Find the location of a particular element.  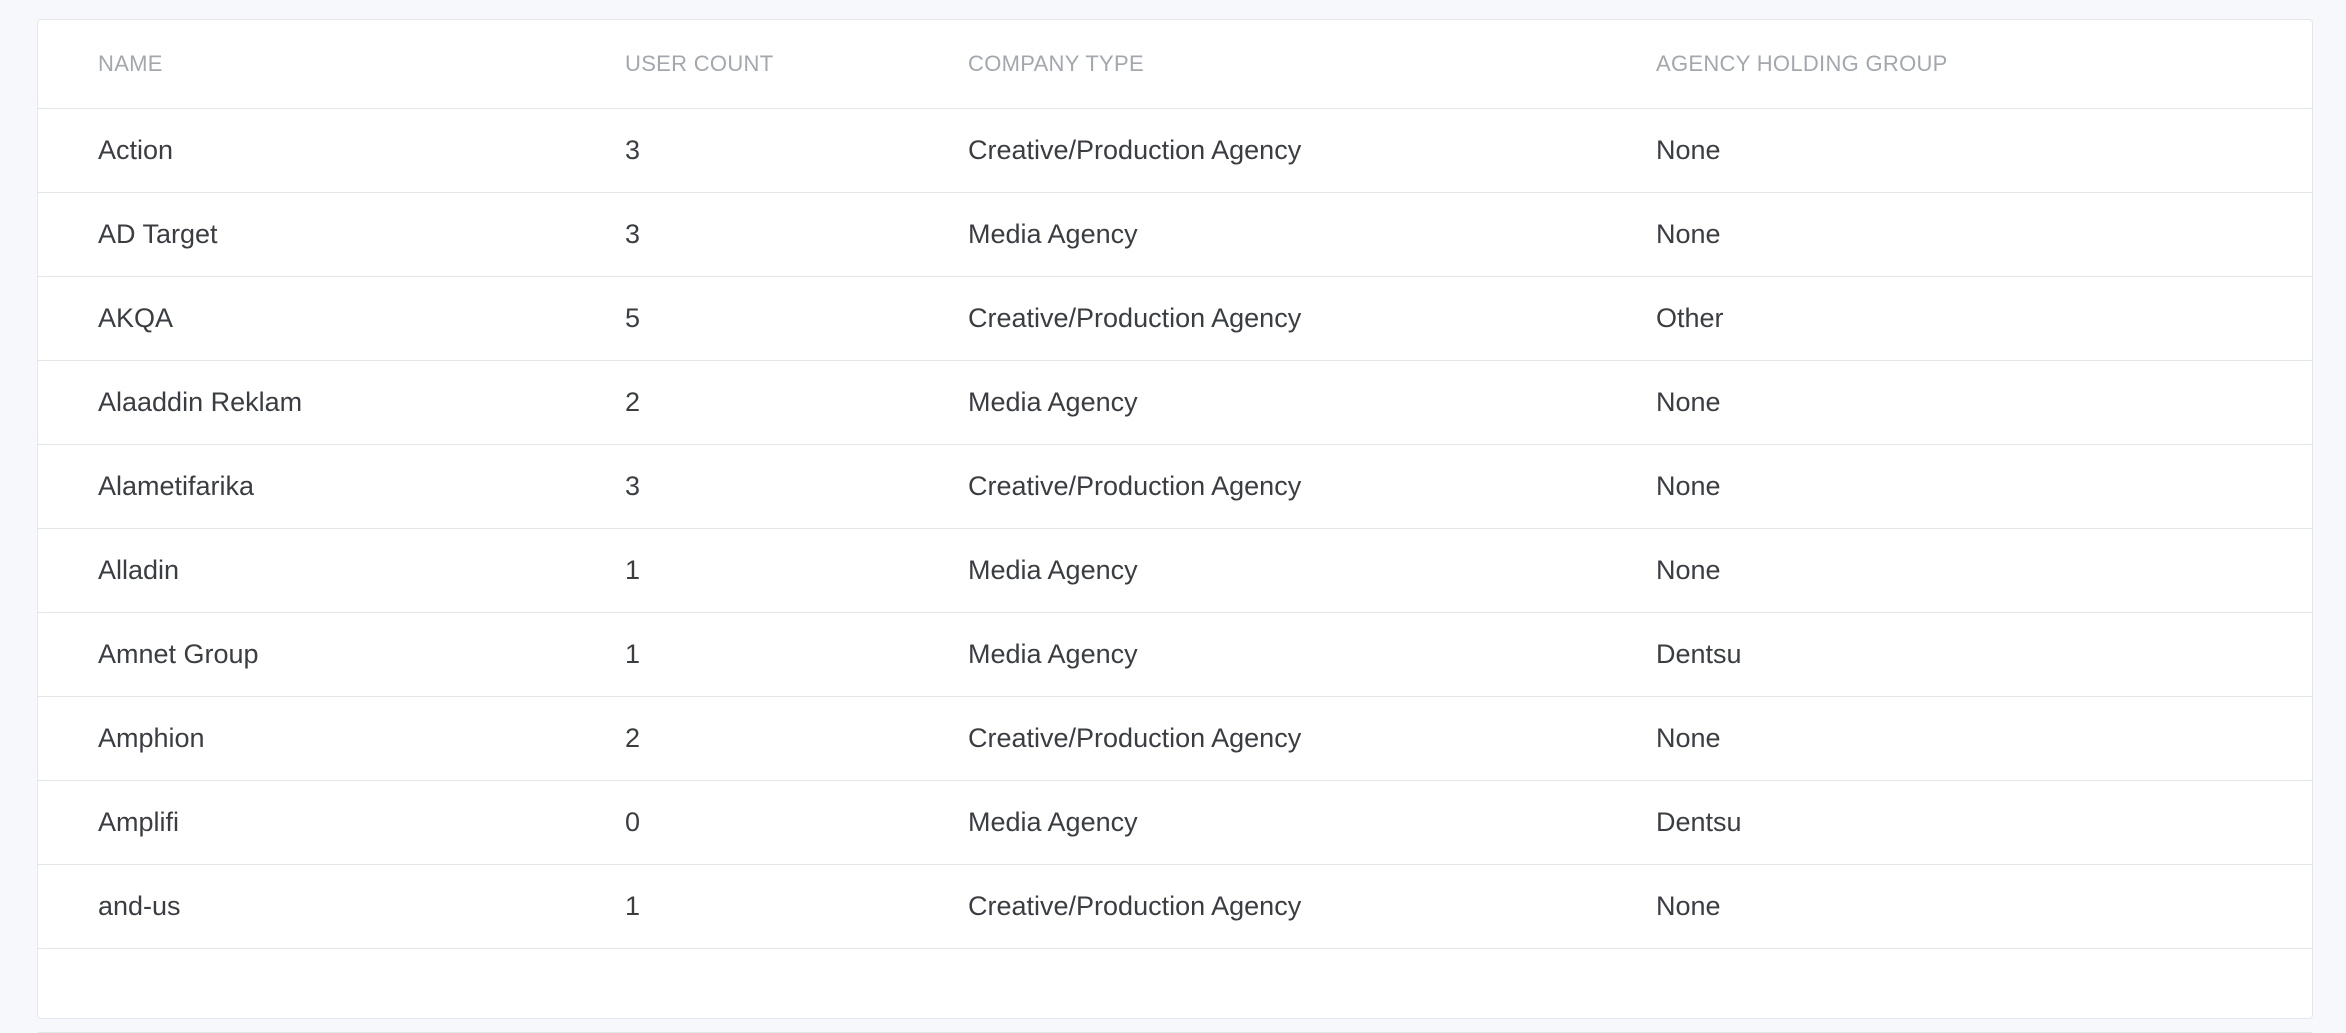

table-row: Action 3 Creative/Production Agency None is located at coordinates (1175, 150).